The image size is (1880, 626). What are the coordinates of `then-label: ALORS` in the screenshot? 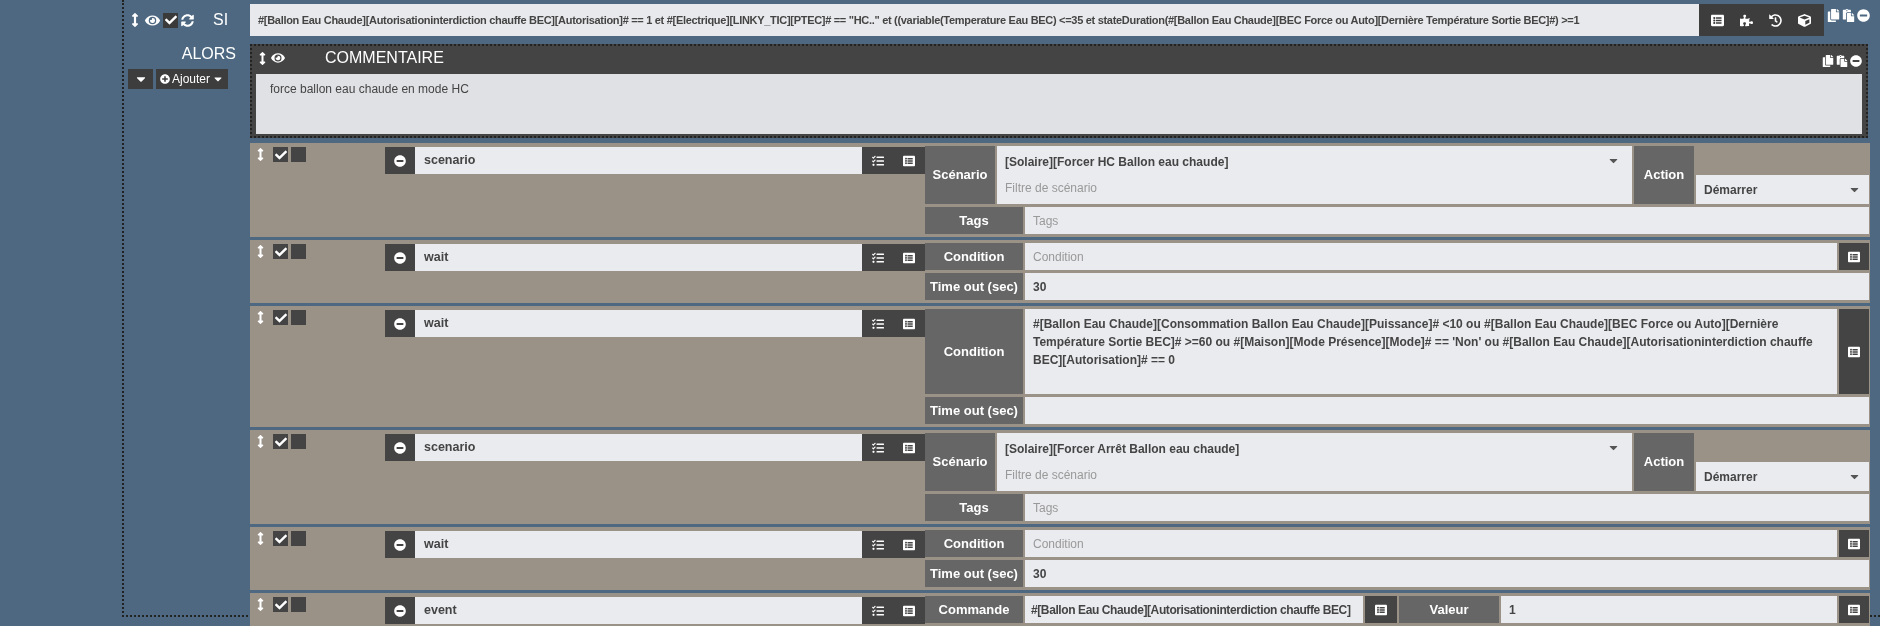 It's located at (209, 54).